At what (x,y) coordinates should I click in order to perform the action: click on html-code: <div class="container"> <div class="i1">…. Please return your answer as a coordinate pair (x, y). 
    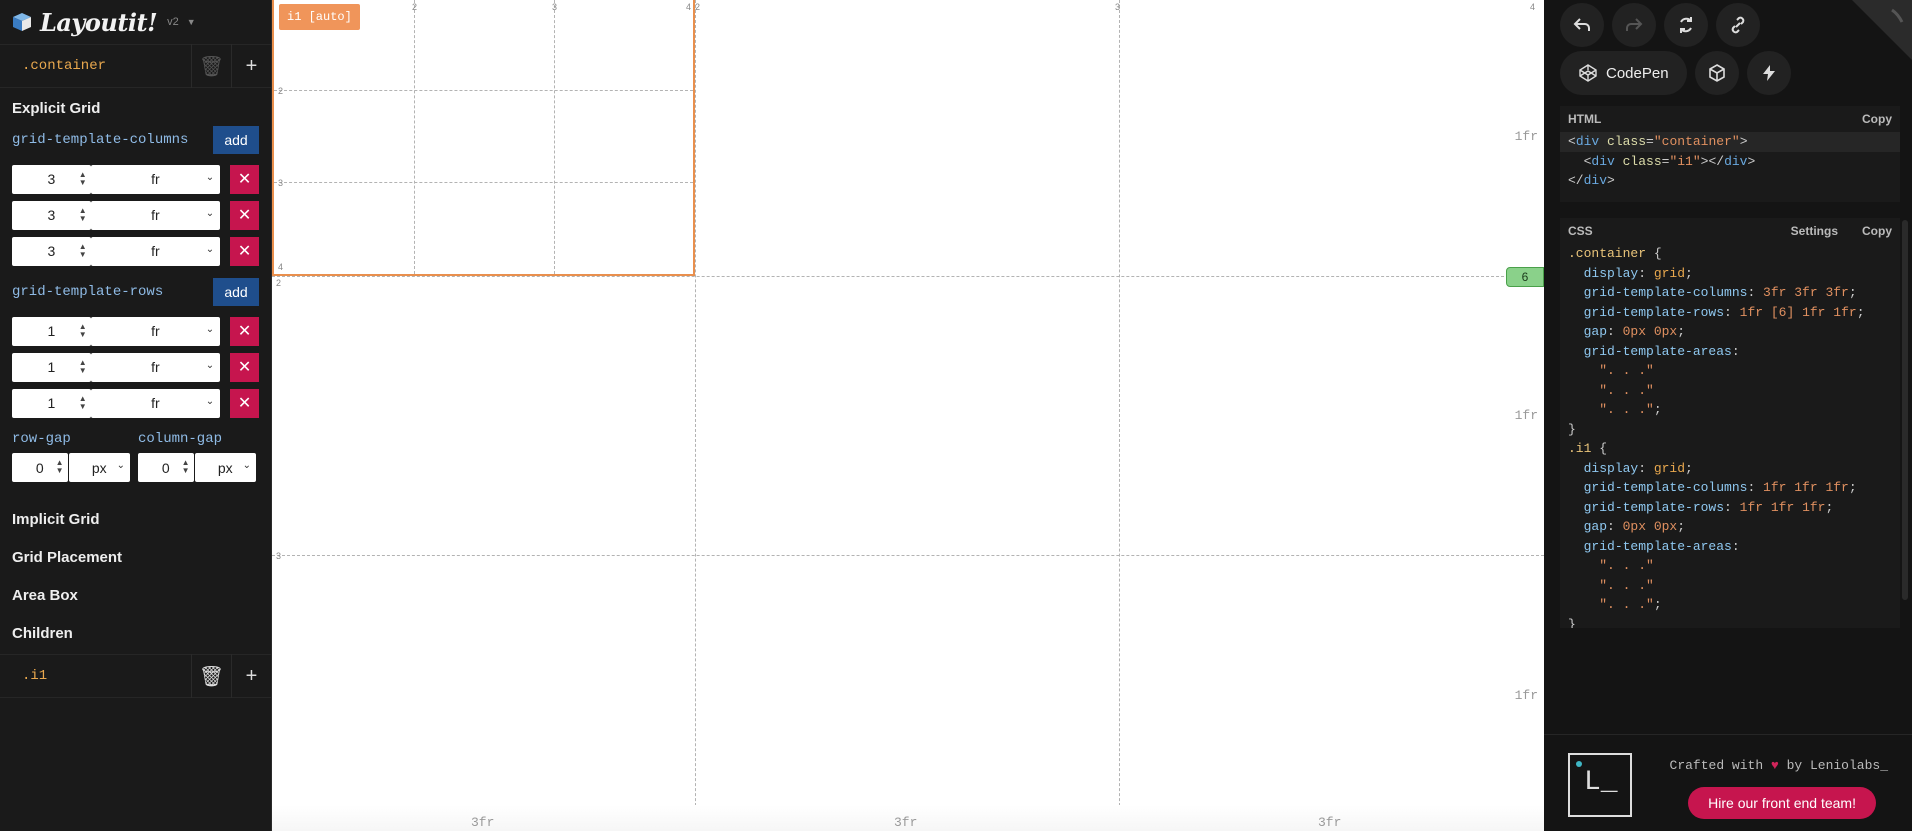
    Looking at the image, I should click on (1730, 161).